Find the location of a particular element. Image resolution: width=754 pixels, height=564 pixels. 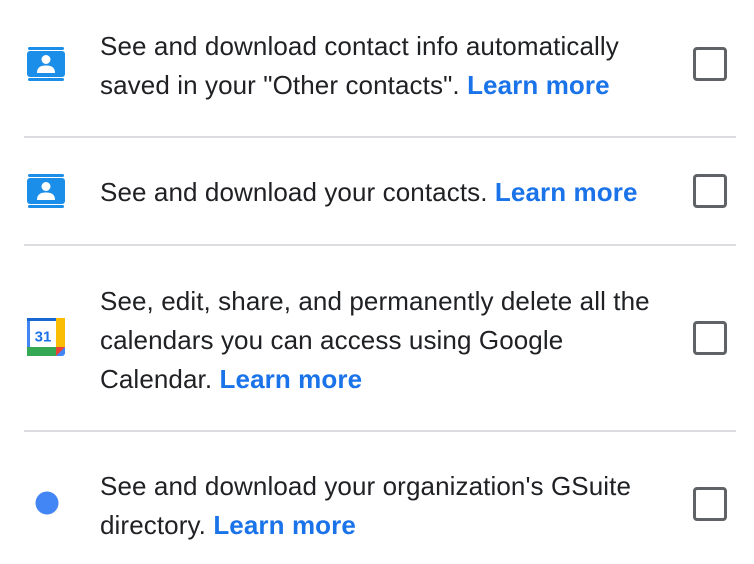

scope-text: See and download your contacts. is located at coordinates (294, 192).